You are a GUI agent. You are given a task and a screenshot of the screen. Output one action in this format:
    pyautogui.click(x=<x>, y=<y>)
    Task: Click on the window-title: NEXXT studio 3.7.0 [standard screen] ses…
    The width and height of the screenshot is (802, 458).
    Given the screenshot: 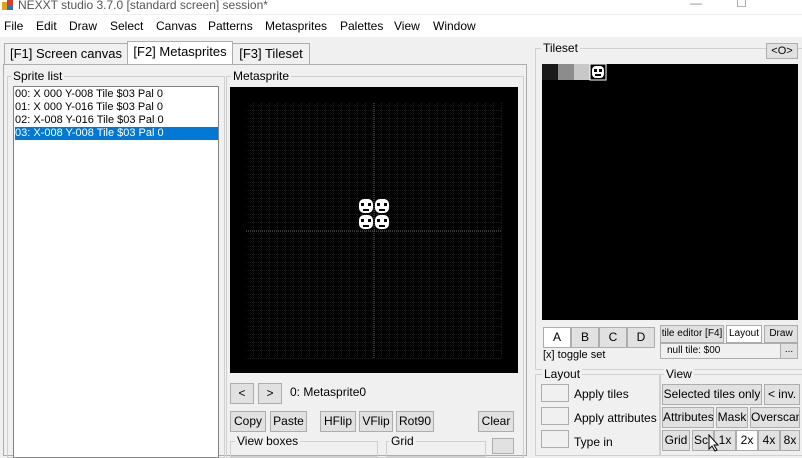 What is the action you would take?
    pyautogui.click(x=143, y=6)
    